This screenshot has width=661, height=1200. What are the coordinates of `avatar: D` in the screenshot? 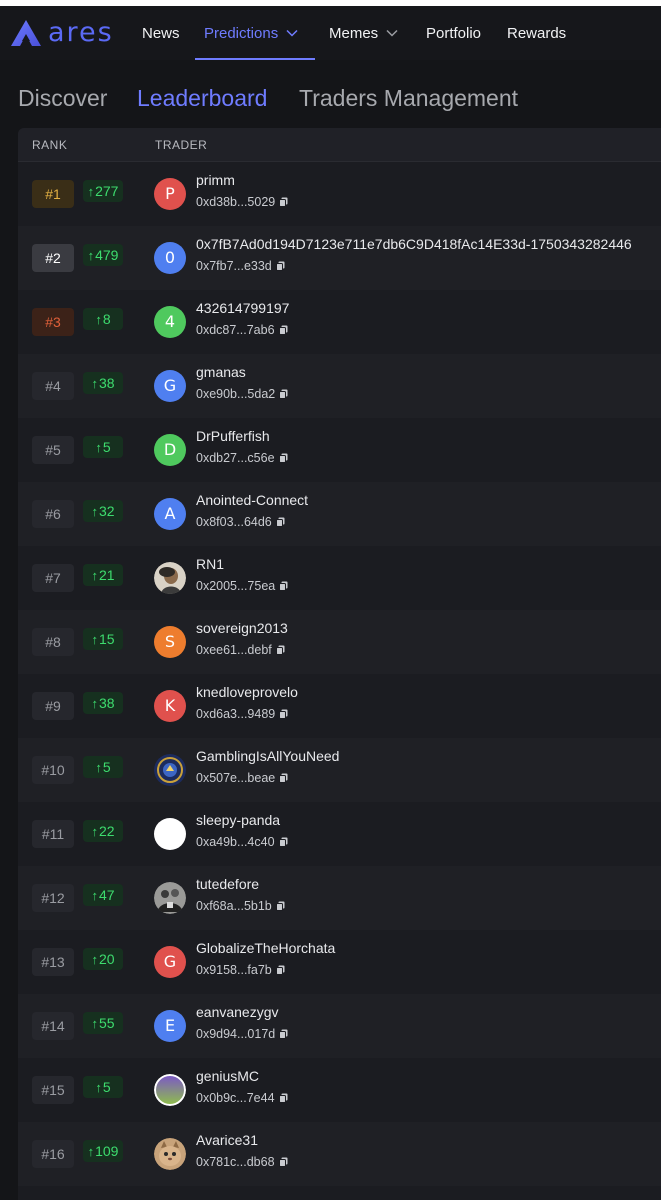 It's located at (170, 450).